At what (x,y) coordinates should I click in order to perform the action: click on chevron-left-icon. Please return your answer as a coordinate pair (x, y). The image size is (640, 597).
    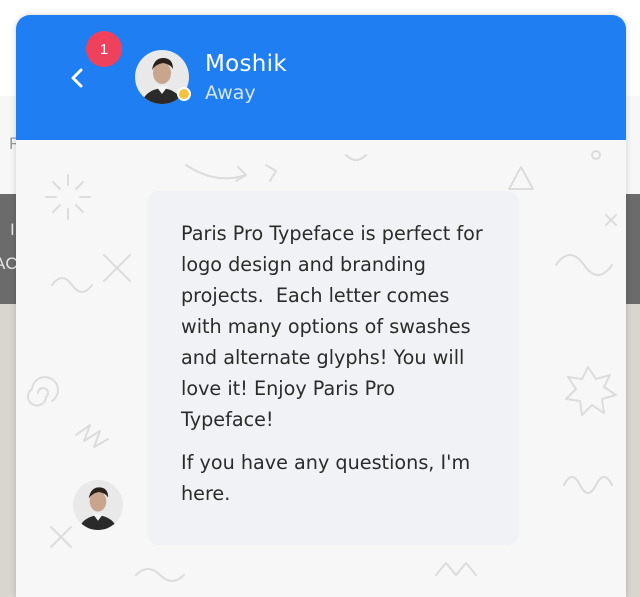
    Looking at the image, I should click on (77, 78).